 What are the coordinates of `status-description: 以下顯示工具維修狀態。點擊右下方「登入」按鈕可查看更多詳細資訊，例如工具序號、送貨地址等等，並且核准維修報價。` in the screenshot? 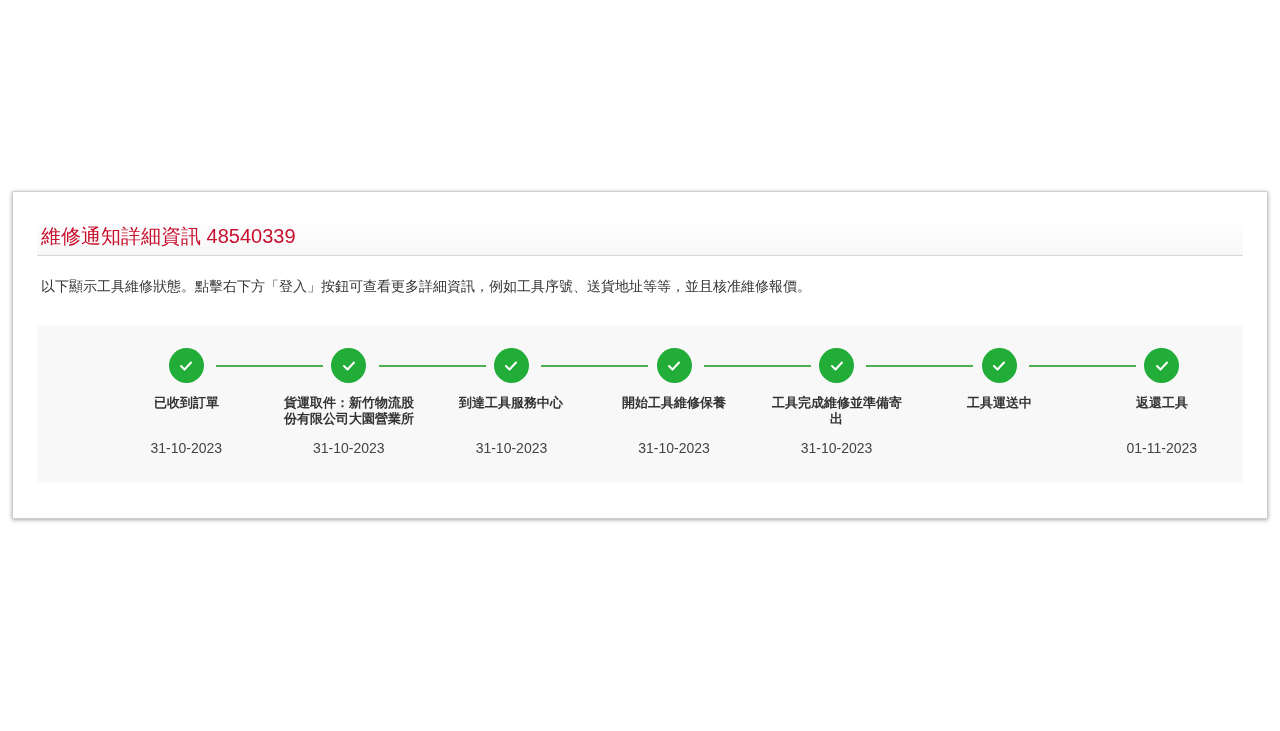 It's located at (426, 286).